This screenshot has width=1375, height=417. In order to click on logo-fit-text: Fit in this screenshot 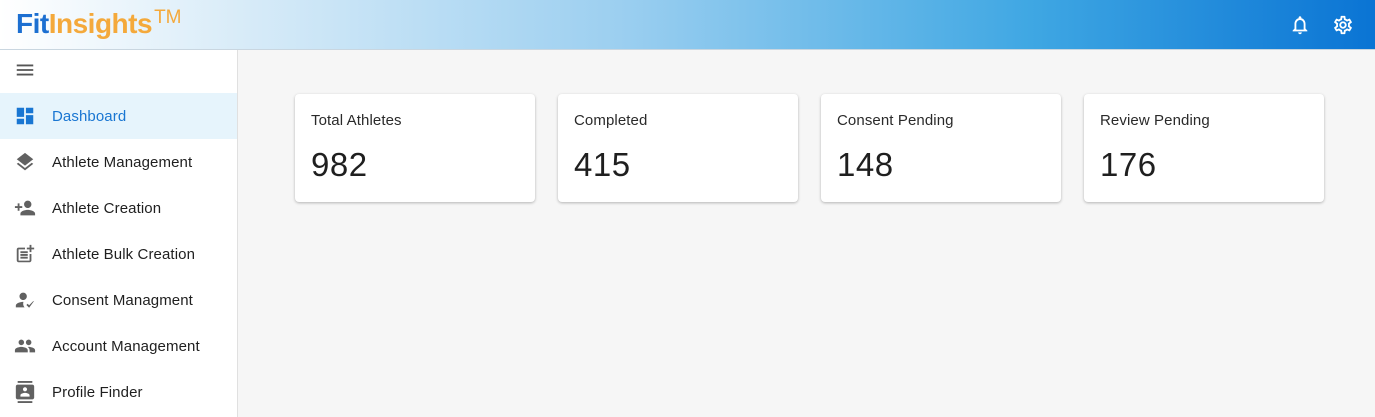, I will do `click(32, 23)`.